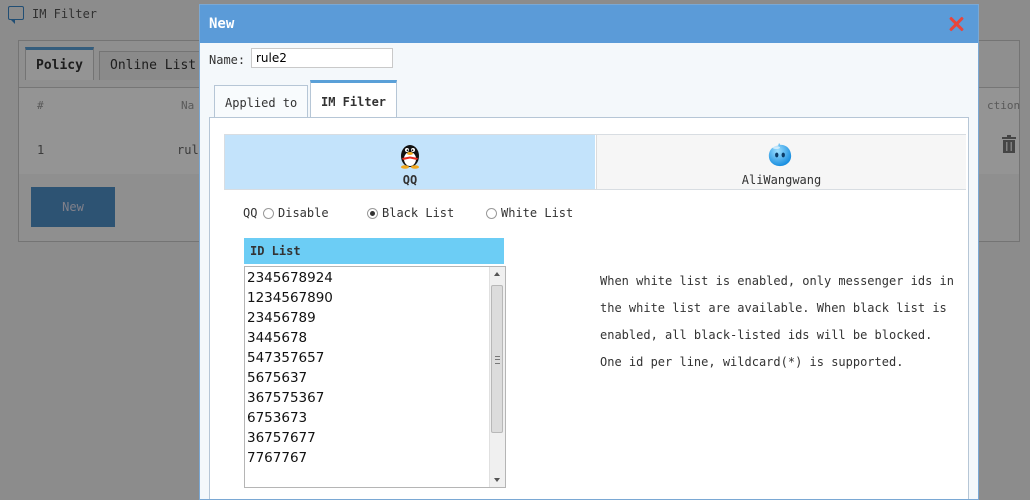 The image size is (1030, 500). I want to click on messenger-qq-label: QQ, so click(410, 180).